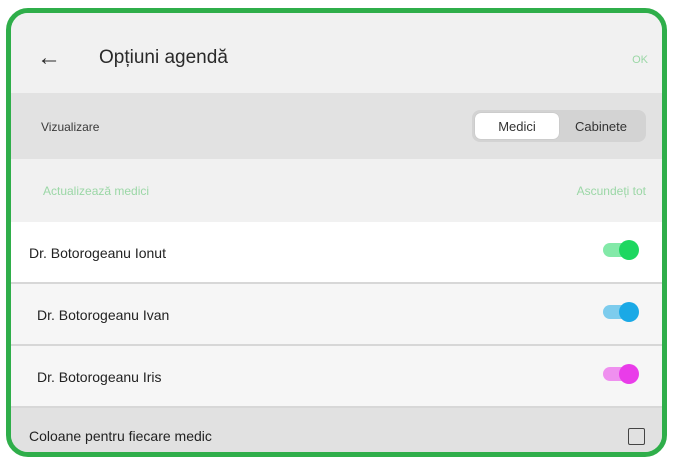 The height and width of the screenshot is (465, 673). I want to click on doctor-row: Dr. Botorogeanu Ivan, so click(336, 315).